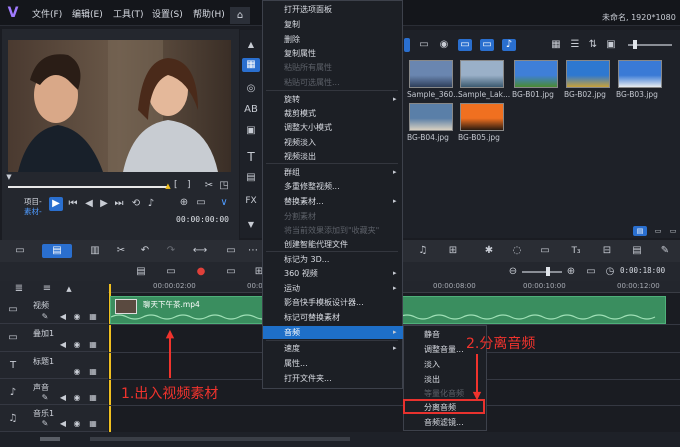  I want to click on instant-project-icon: ◎, so click(251, 89).